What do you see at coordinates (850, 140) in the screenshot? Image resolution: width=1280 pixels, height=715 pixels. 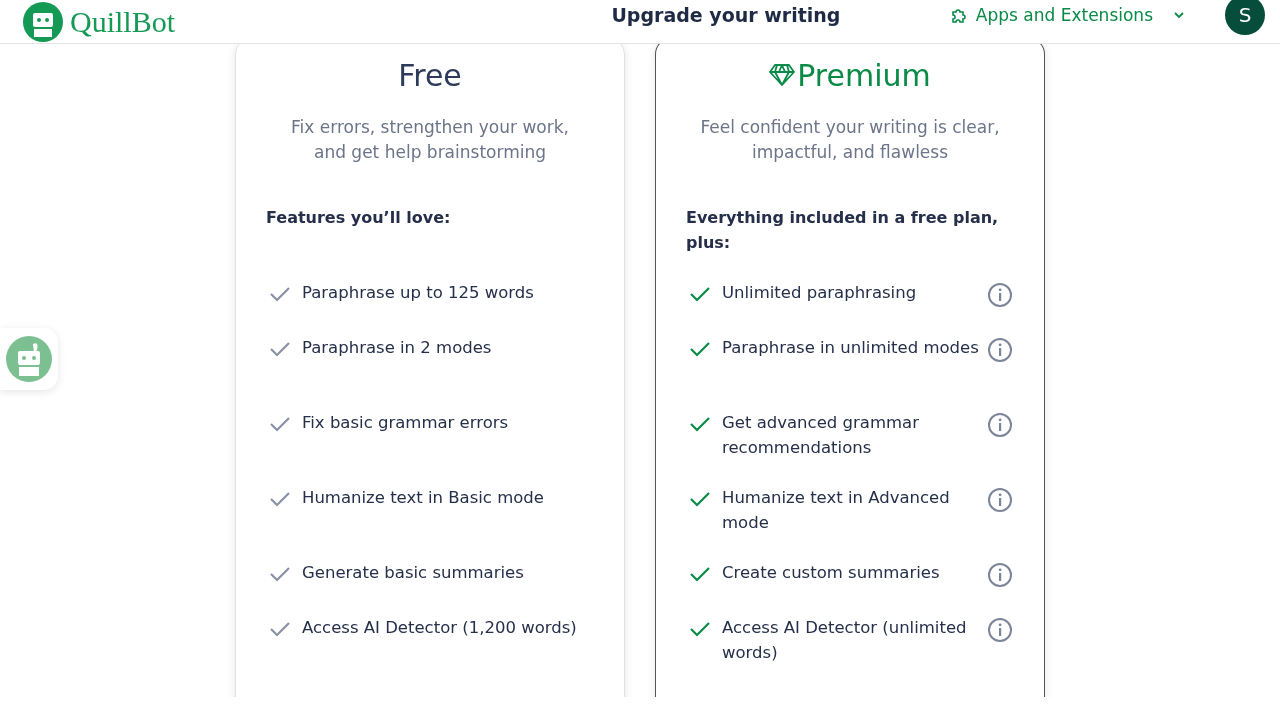 I see `plan-description: Feel confident your writing is clear, impactful, and flawless` at bounding box center [850, 140].